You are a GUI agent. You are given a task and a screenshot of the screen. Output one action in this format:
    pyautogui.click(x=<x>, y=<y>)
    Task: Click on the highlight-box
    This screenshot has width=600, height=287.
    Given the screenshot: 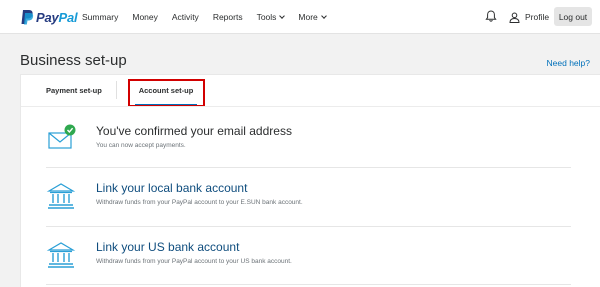 What is the action you would take?
    pyautogui.click(x=166, y=93)
    